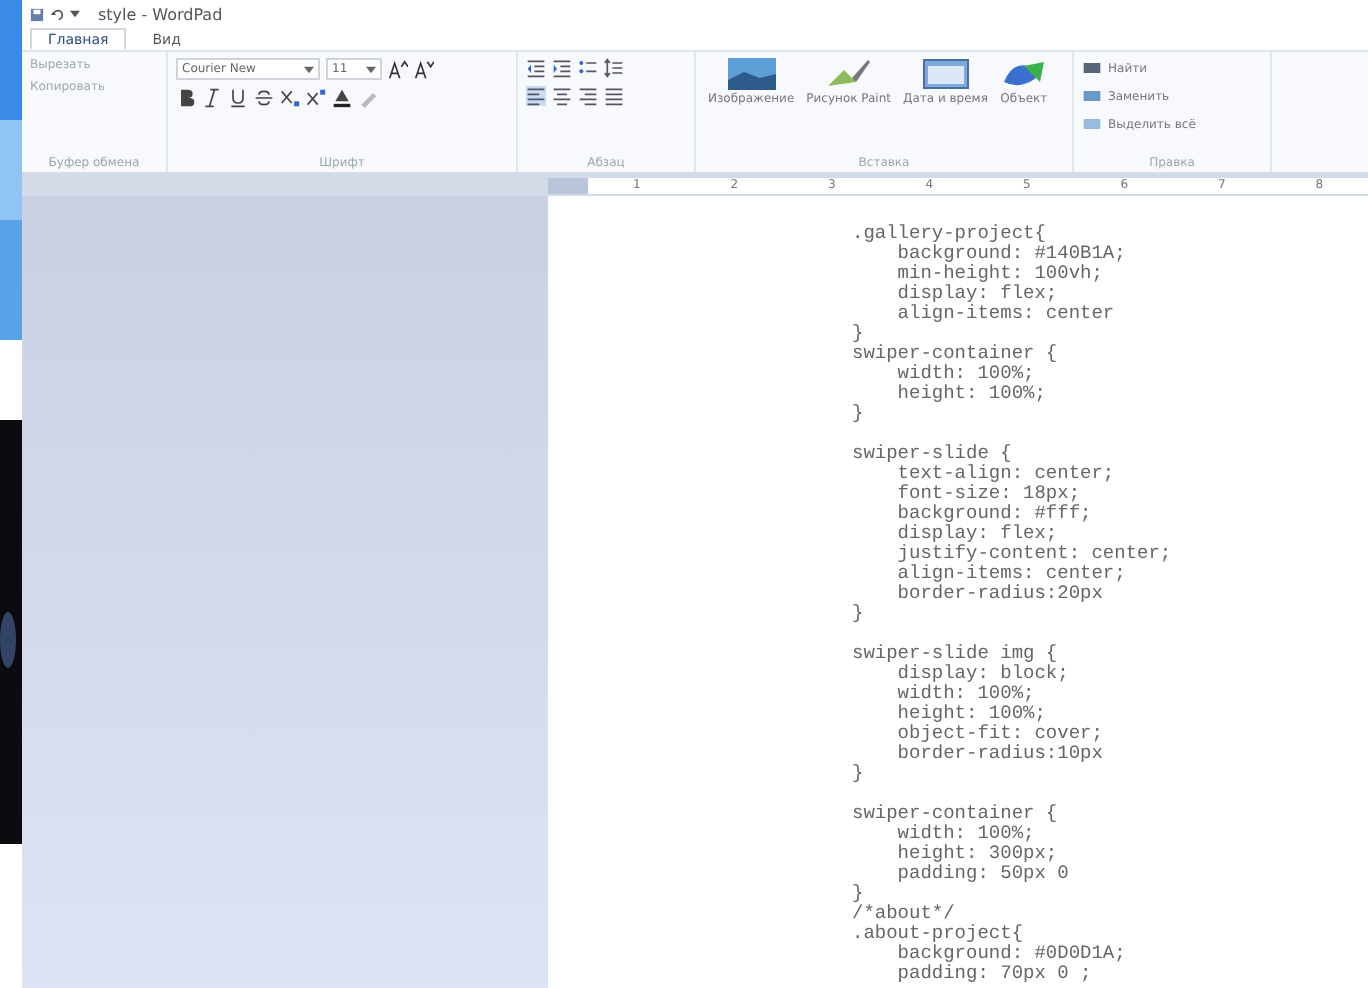 Image resolution: width=1368 pixels, height=988 pixels. Describe the element at coordinates (999, 733) in the screenshot. I see `code-line: object-fit: cover;` at that location.